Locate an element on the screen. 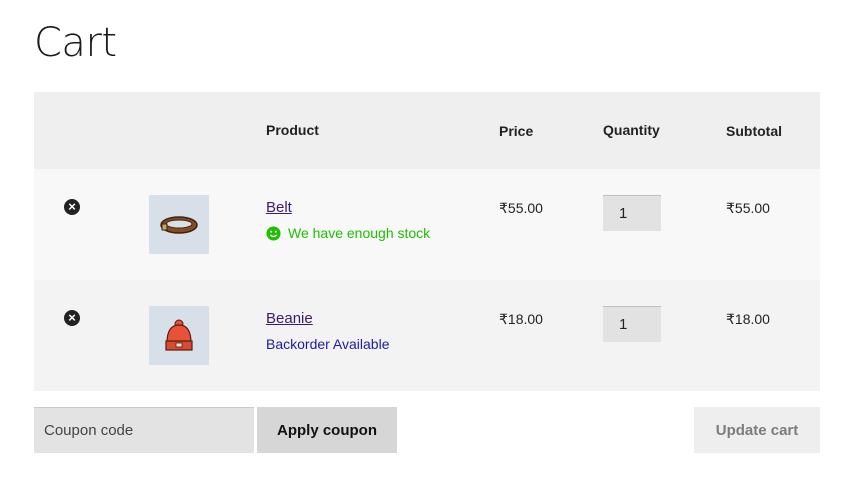  stock-message: Backorder Available is located at coordinates (328, 344).